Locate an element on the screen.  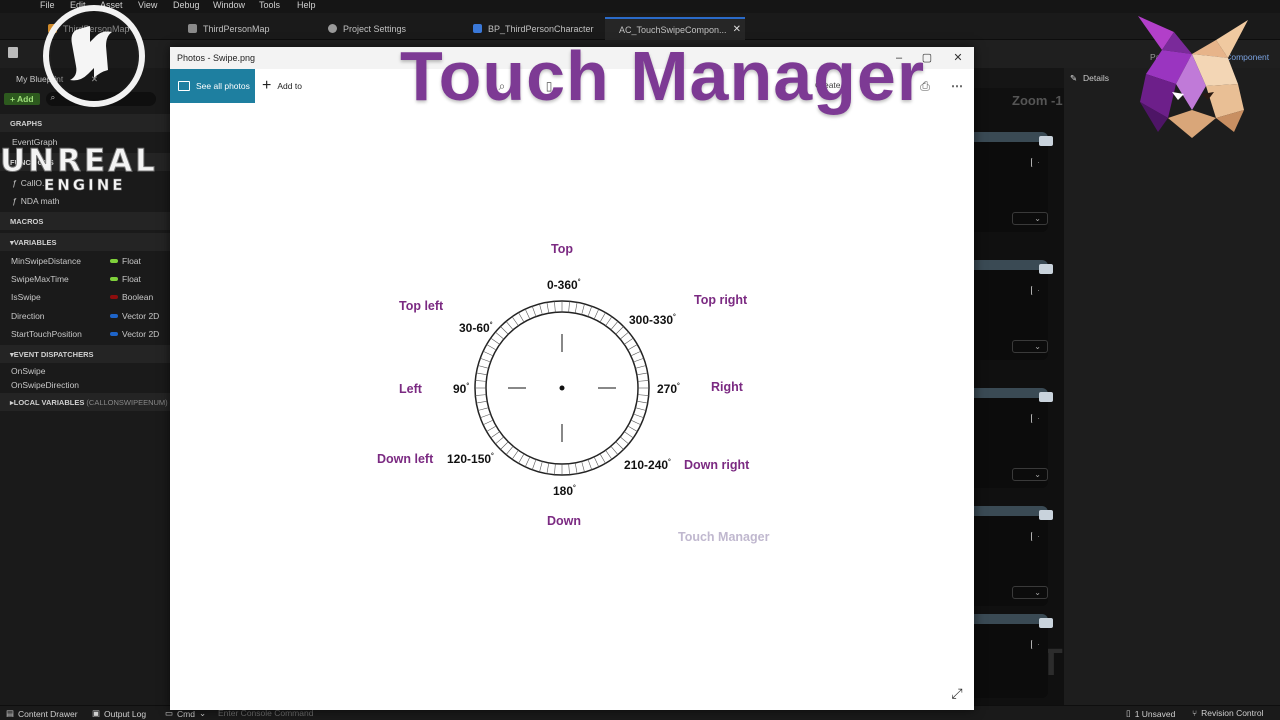
degree-down-right: 210-240° is located at coordinates (647, 465).